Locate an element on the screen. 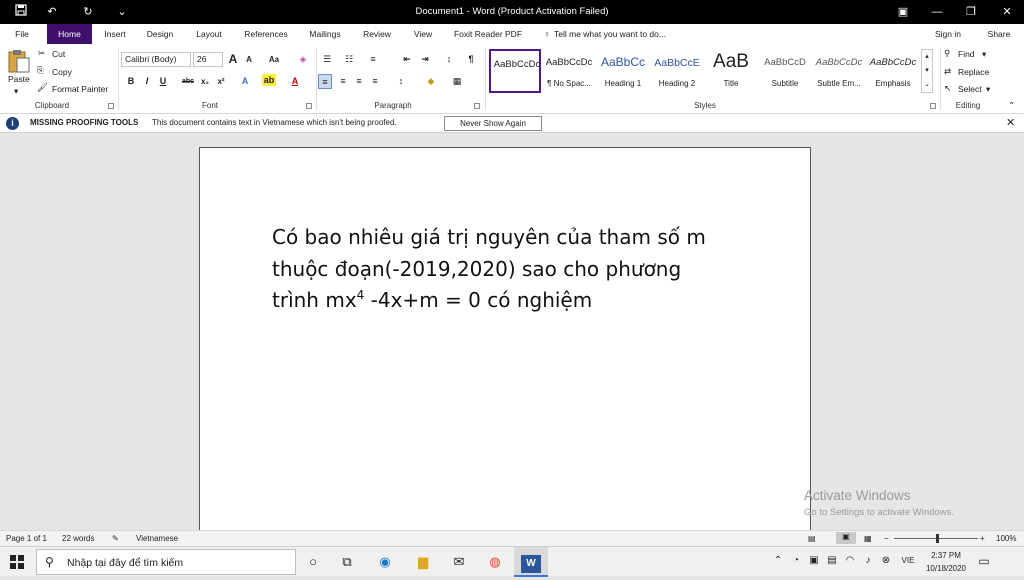 The height and width of the screenshot is (580, 1024). tab-layout: Layout is located at coordinates (209, 34).